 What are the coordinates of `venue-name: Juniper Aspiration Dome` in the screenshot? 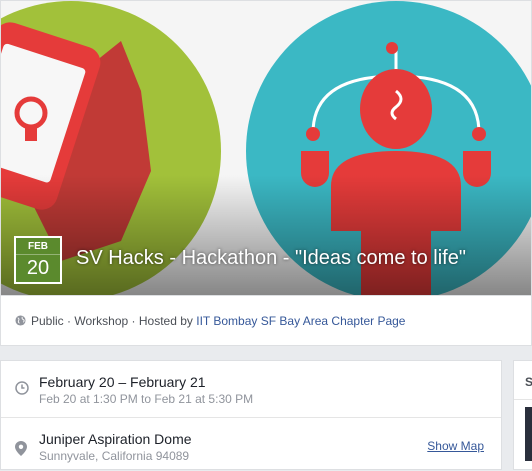 It's located at (115, 439).